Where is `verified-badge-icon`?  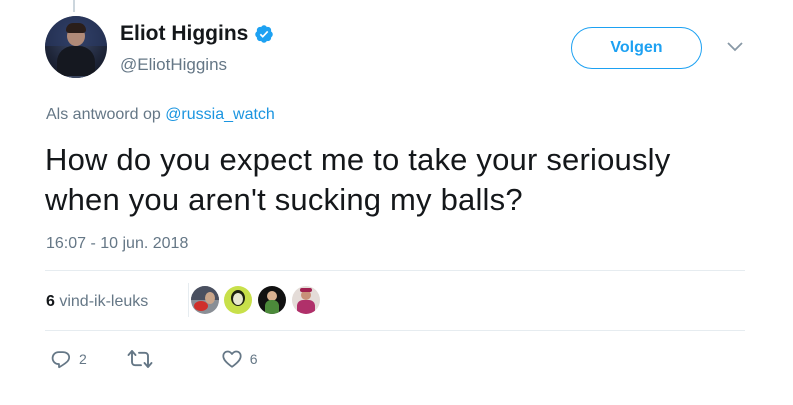 verified-badge-icon is located at coordinates (264, 34).